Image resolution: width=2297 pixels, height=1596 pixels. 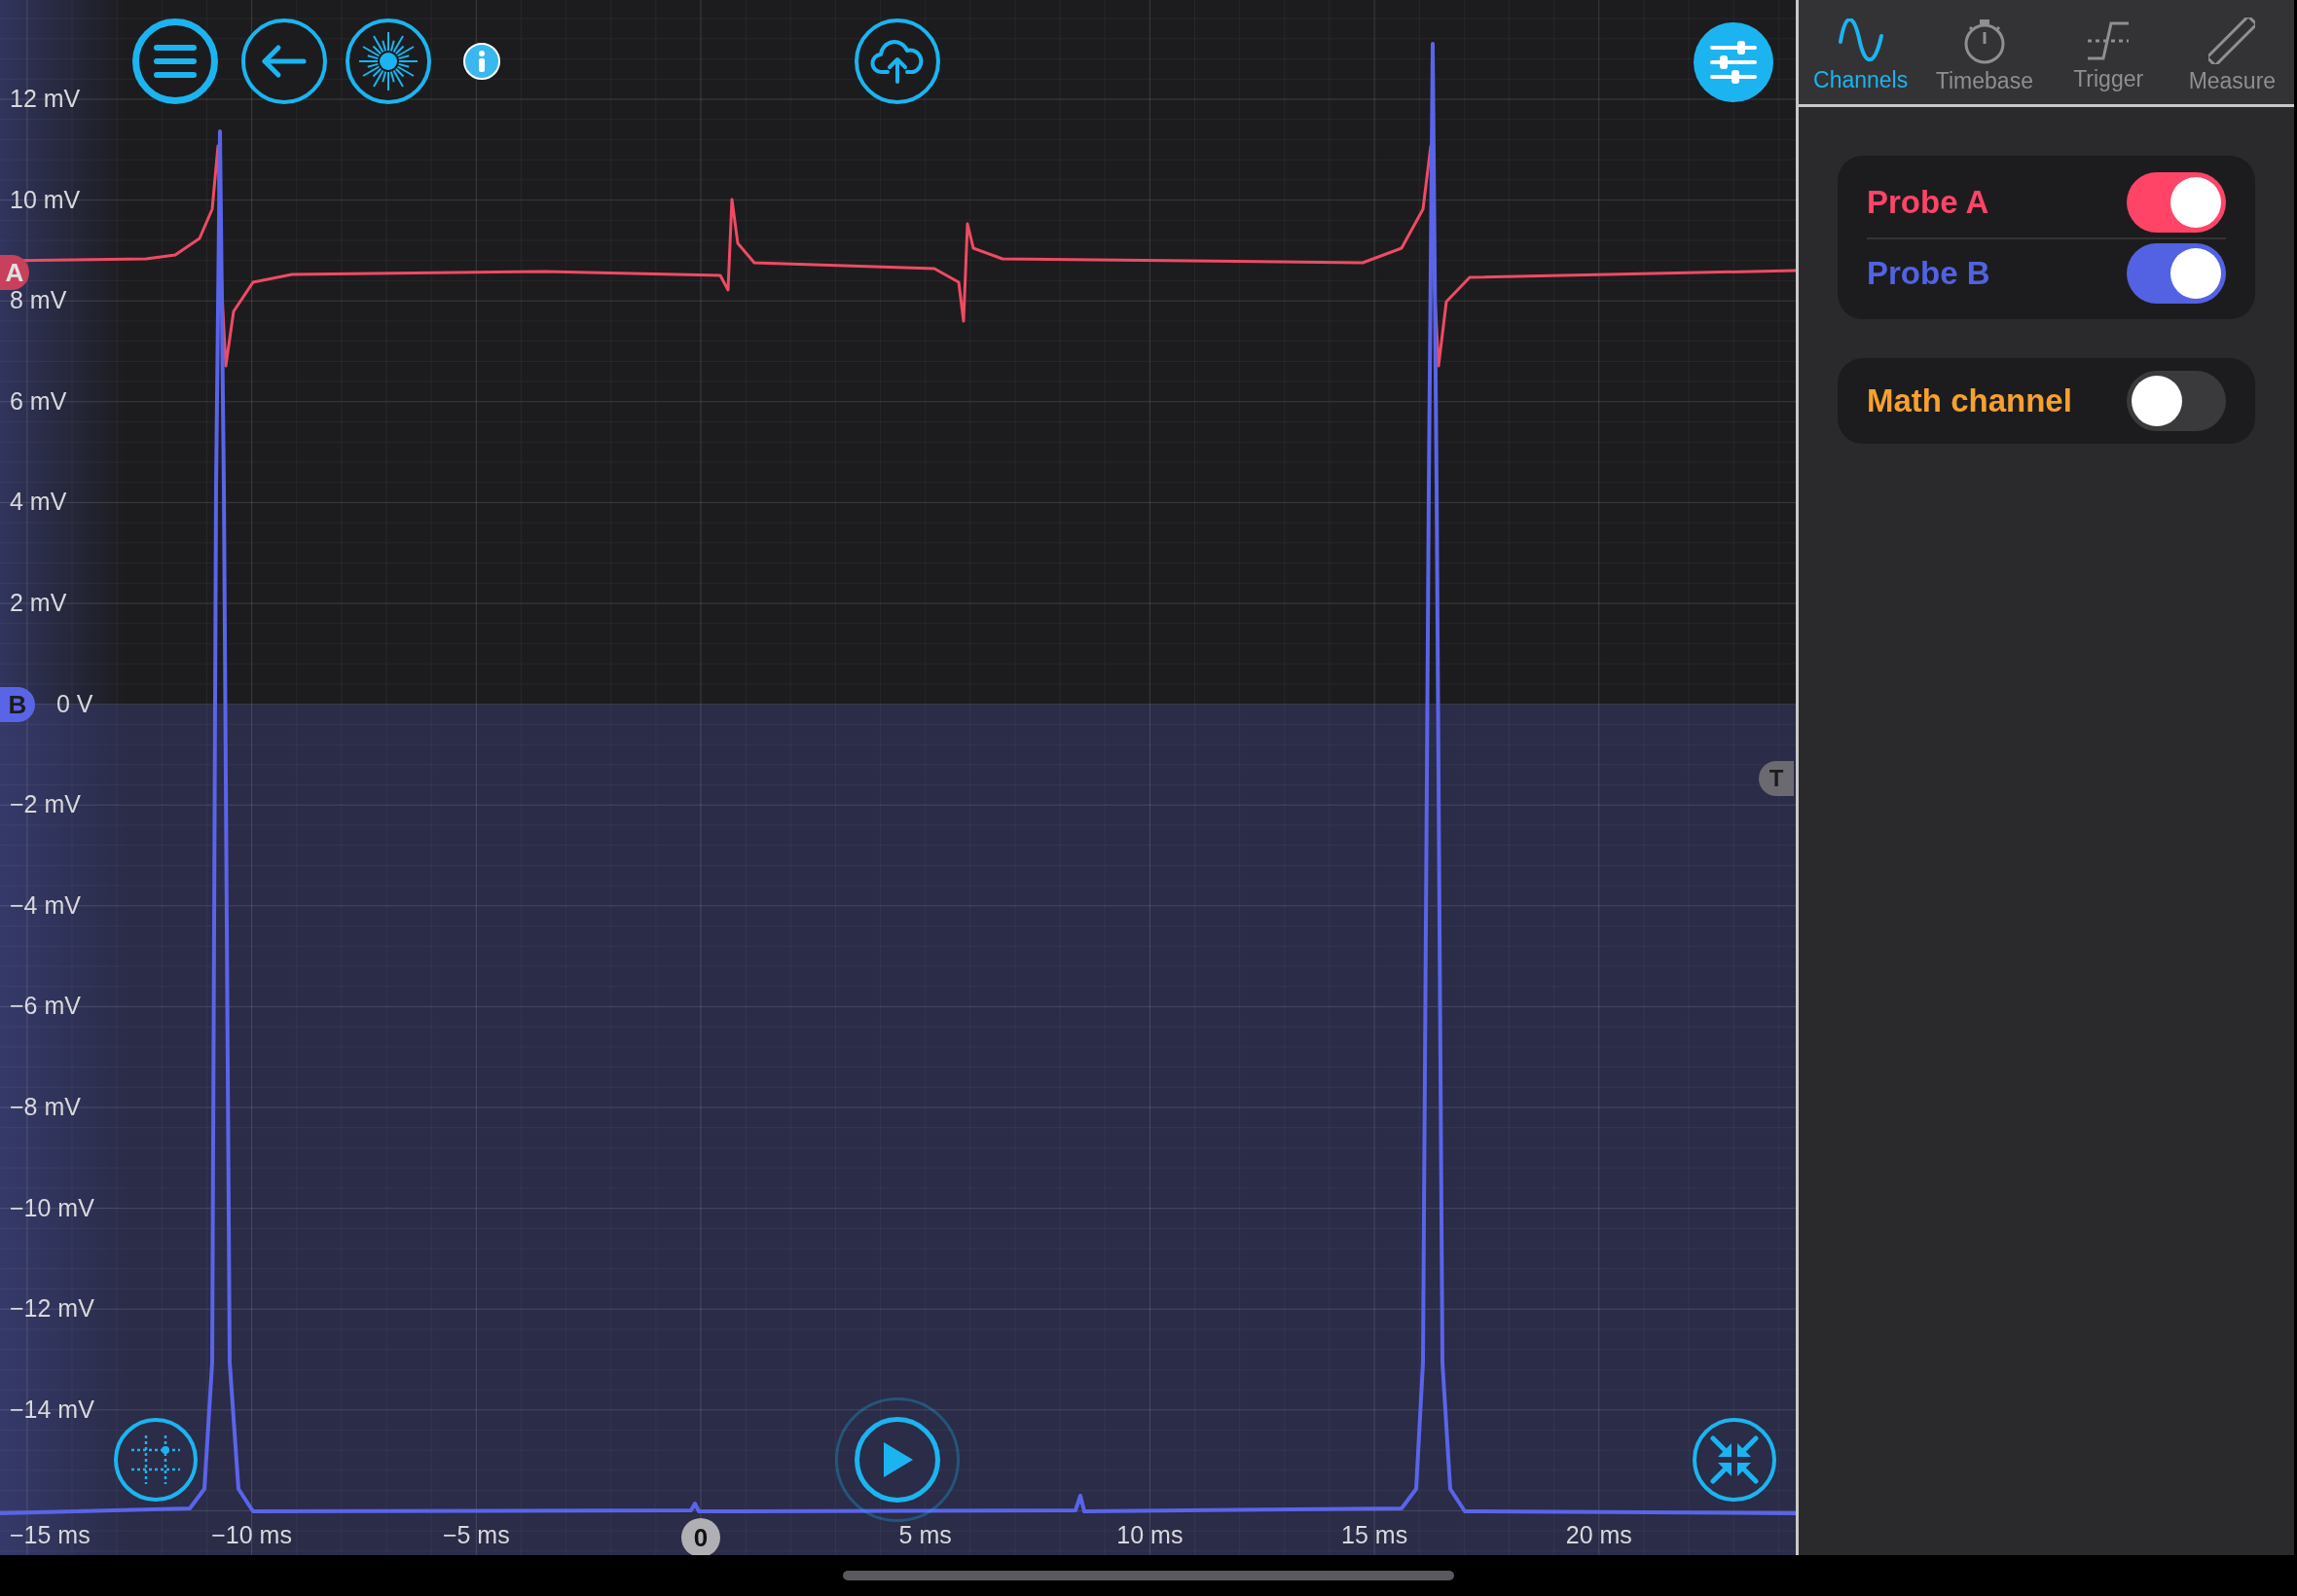 What do you see at coordinates (1860, 40) in the screenshot?
I see `sine-wave-icon` at bounding box center [1860, 40].